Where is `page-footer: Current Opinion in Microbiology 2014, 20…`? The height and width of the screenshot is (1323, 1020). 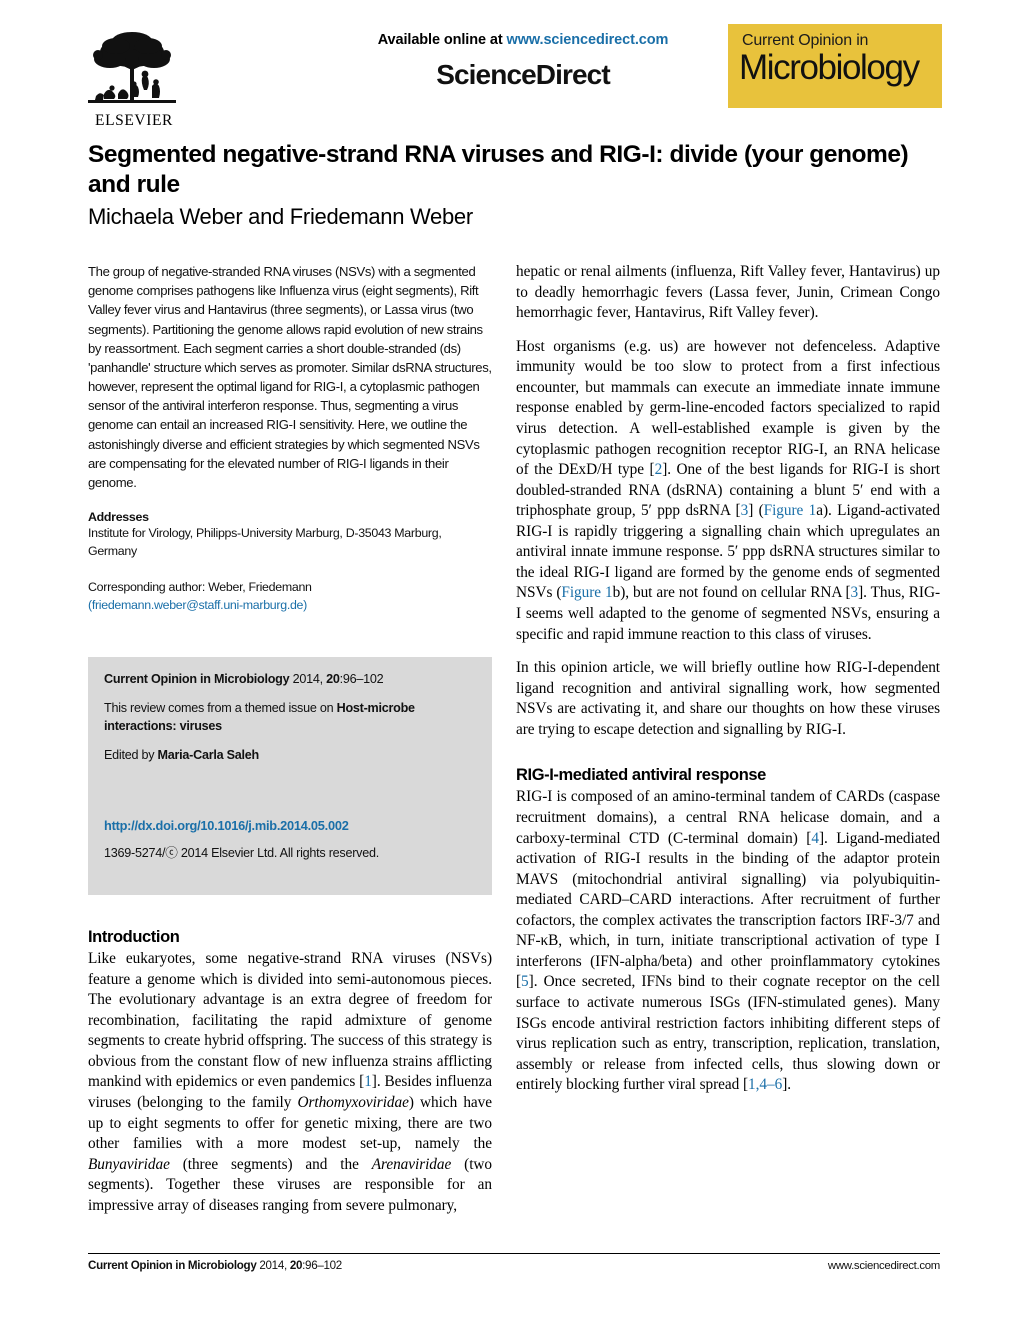
page-footer: Current Opinion in Microbiology 2014, 20… is located at coordinates (514, 1265).